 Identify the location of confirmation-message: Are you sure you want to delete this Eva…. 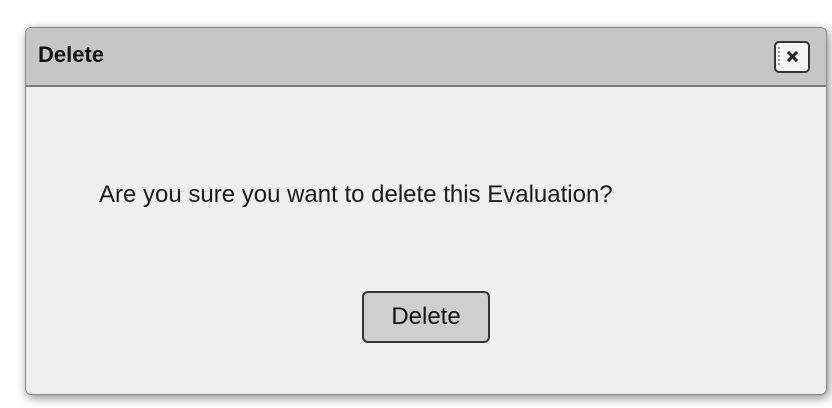
(356, 194).